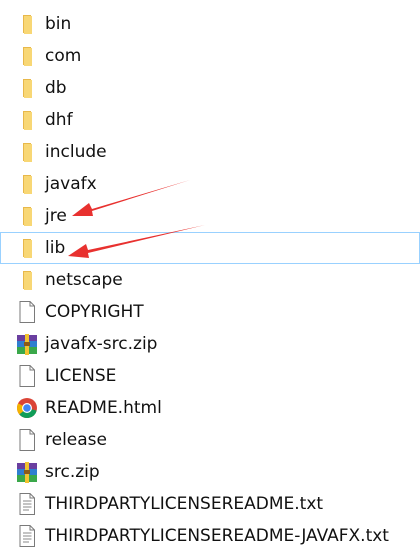 The width and height of the screenshot is (420, 560). What do you see at coordinates (59, 120) in the screenshot?
I see `file-name: dhf` at bounding box center [59, 120].